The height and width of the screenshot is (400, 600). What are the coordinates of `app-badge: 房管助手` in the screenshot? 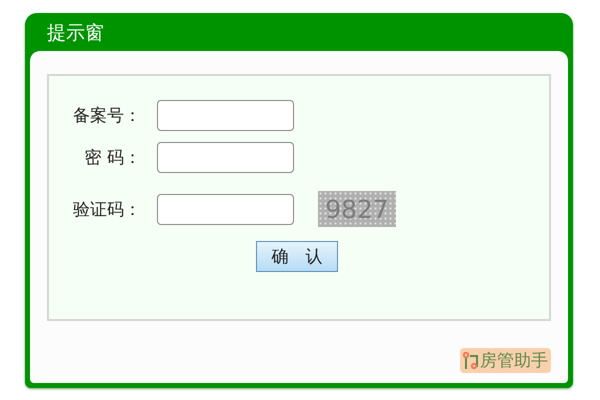 It's located at (505, 360).